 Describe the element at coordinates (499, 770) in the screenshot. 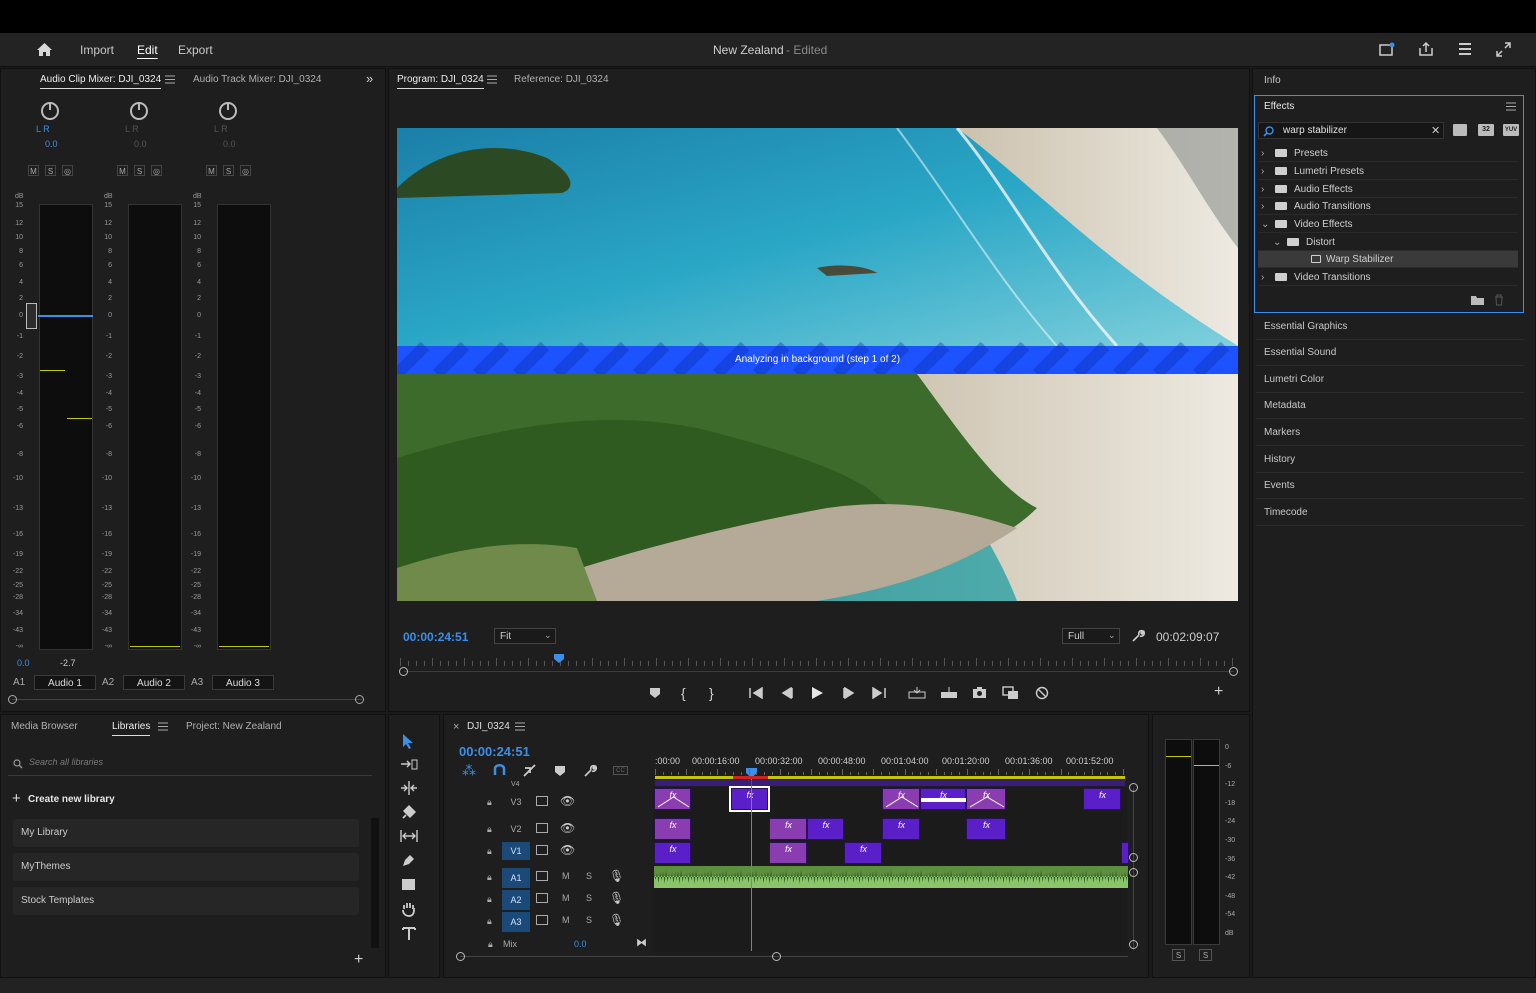

I see `snap-magnet-icon` at that location.